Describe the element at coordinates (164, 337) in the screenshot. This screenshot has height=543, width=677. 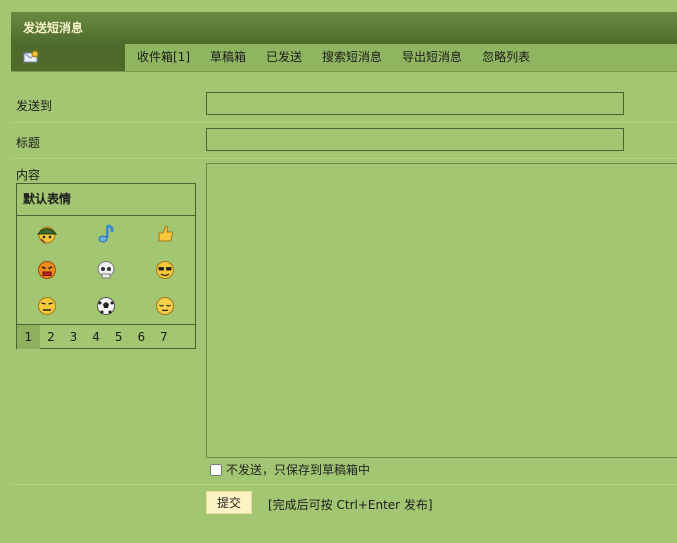
I see `smiley-page-7: 7` at that location.